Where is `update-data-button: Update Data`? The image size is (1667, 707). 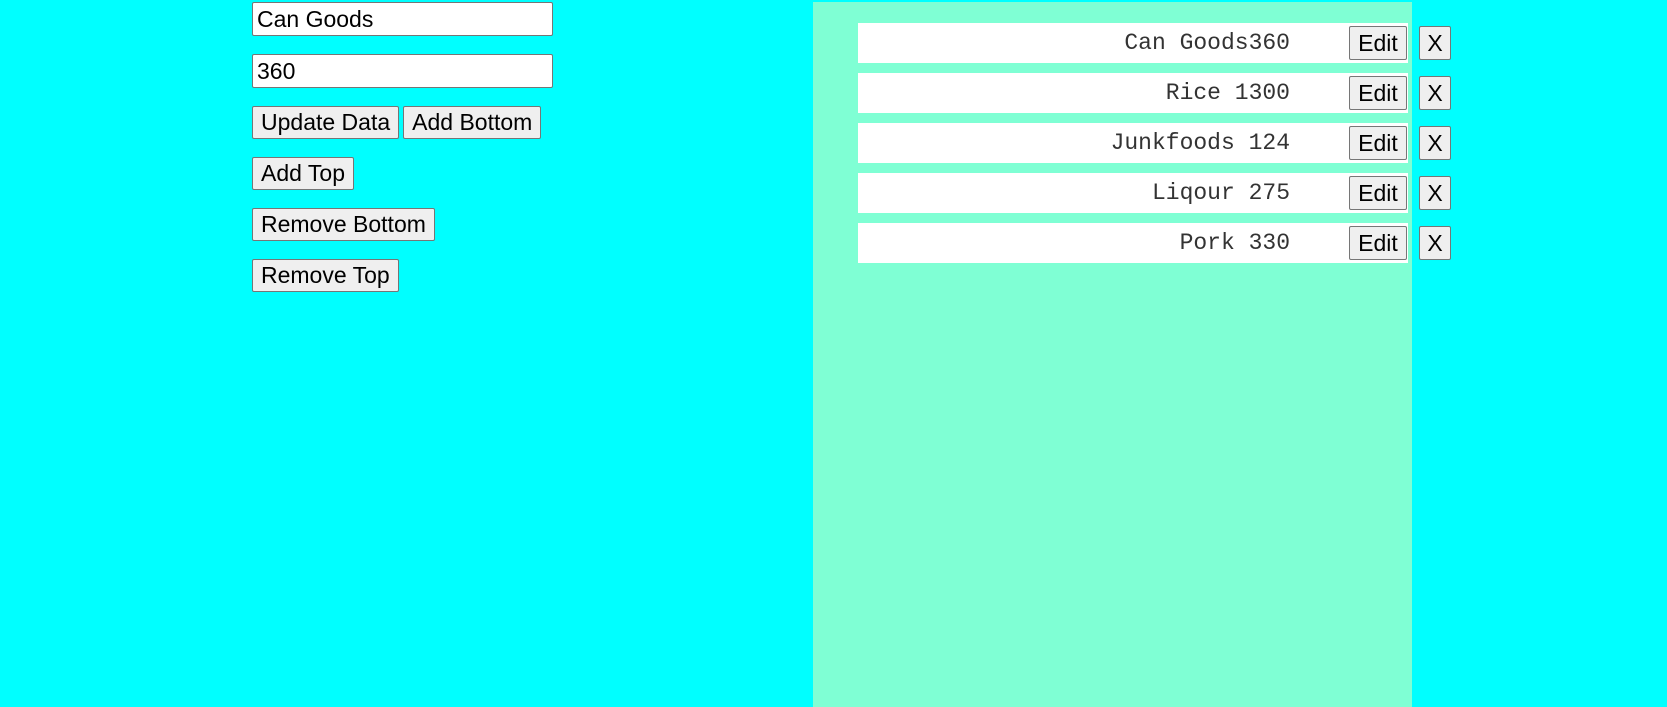 update-data-button: Update Data is located at coordinates (326, 122).